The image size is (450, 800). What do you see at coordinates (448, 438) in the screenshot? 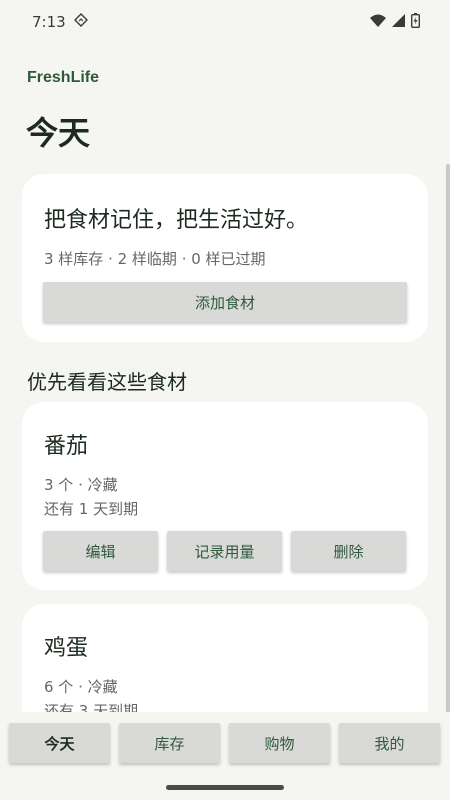
I see `scrollbar` at bounding box center [448, 438].